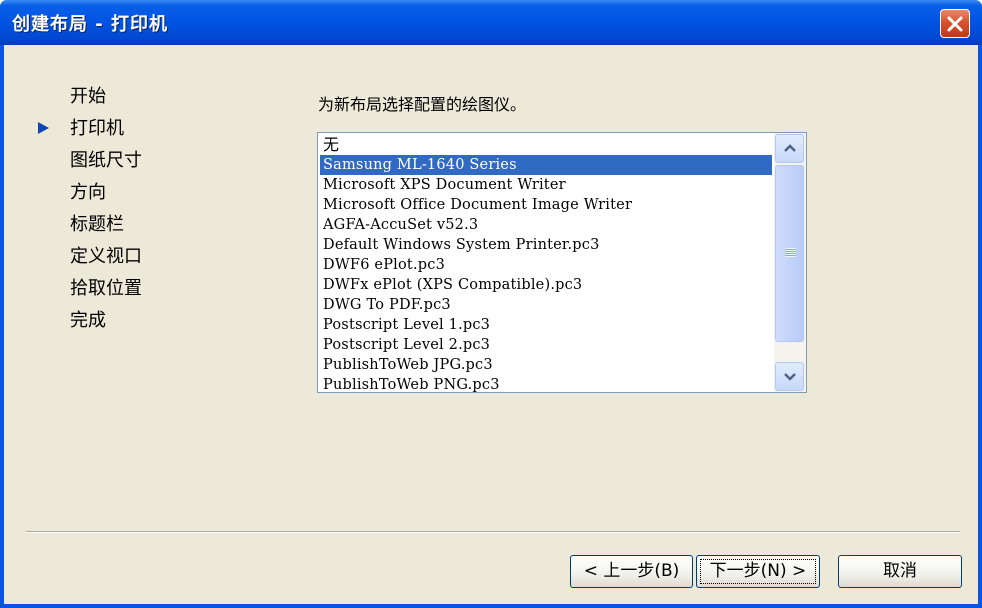 This screenshot has height=608, width=982. I want to click on wizard-step-label: 完成, so click(88, 320).